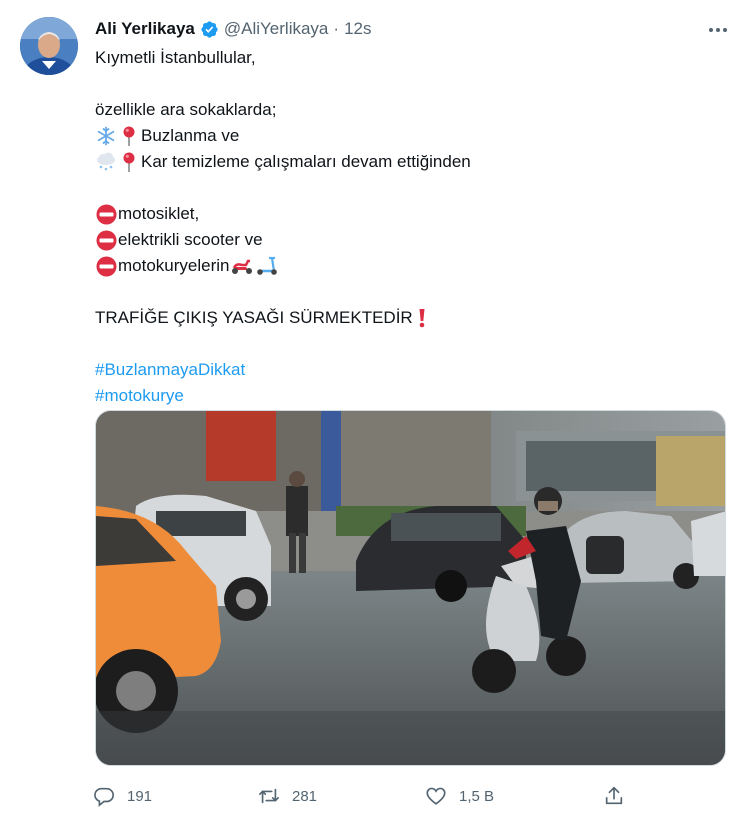 Image resolution: width=752 pixels, height=817 pixels. What do you see at coordinates (410, 214) in the screenshot?
I see `text-line: motosiklet,` at bounding box center [410, 214].